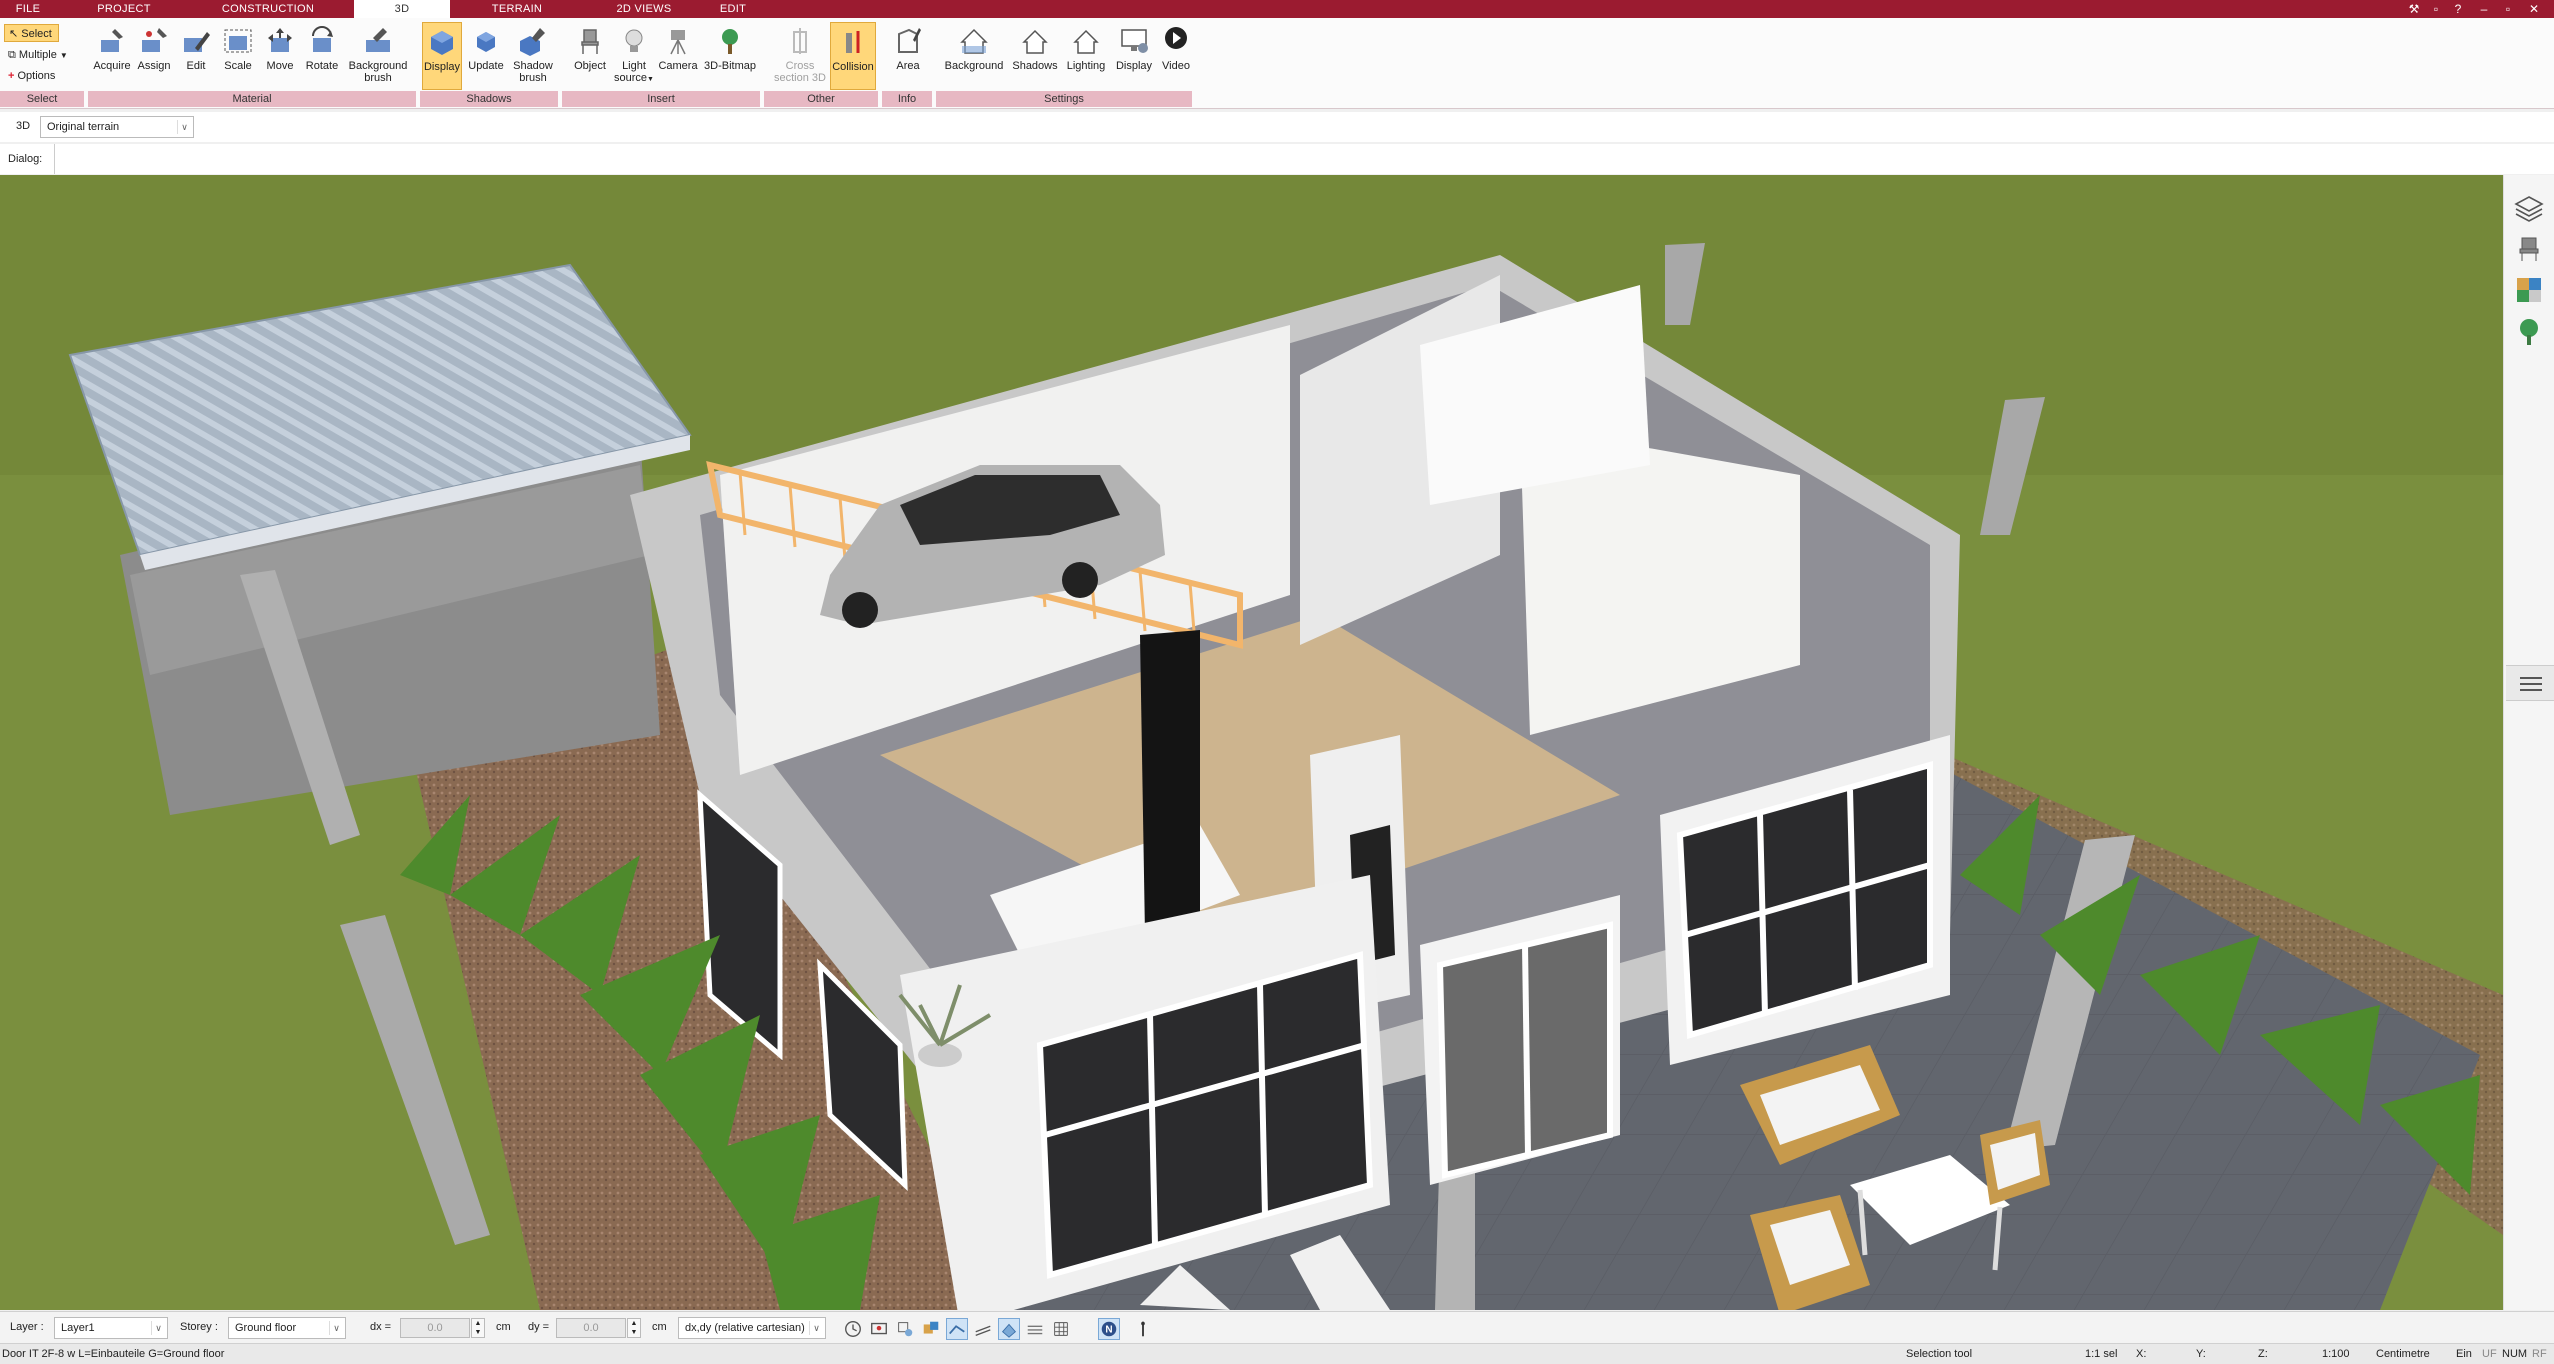  Describe the element at coordinates (2458, 9) in the screenshot. I see `help-icon: ?` at that location.